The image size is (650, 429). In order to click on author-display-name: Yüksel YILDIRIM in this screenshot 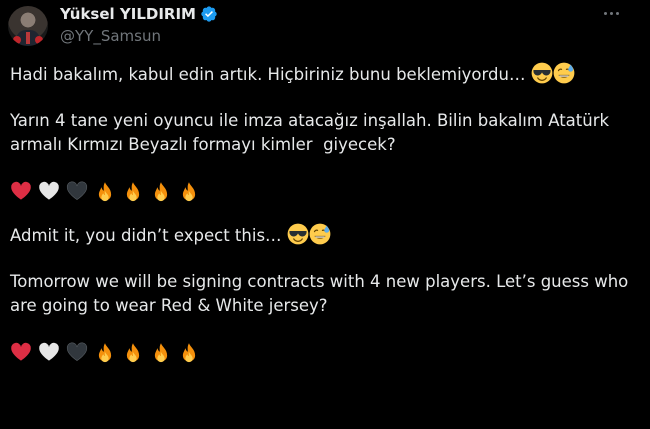, I will do `click(128, 14)`.